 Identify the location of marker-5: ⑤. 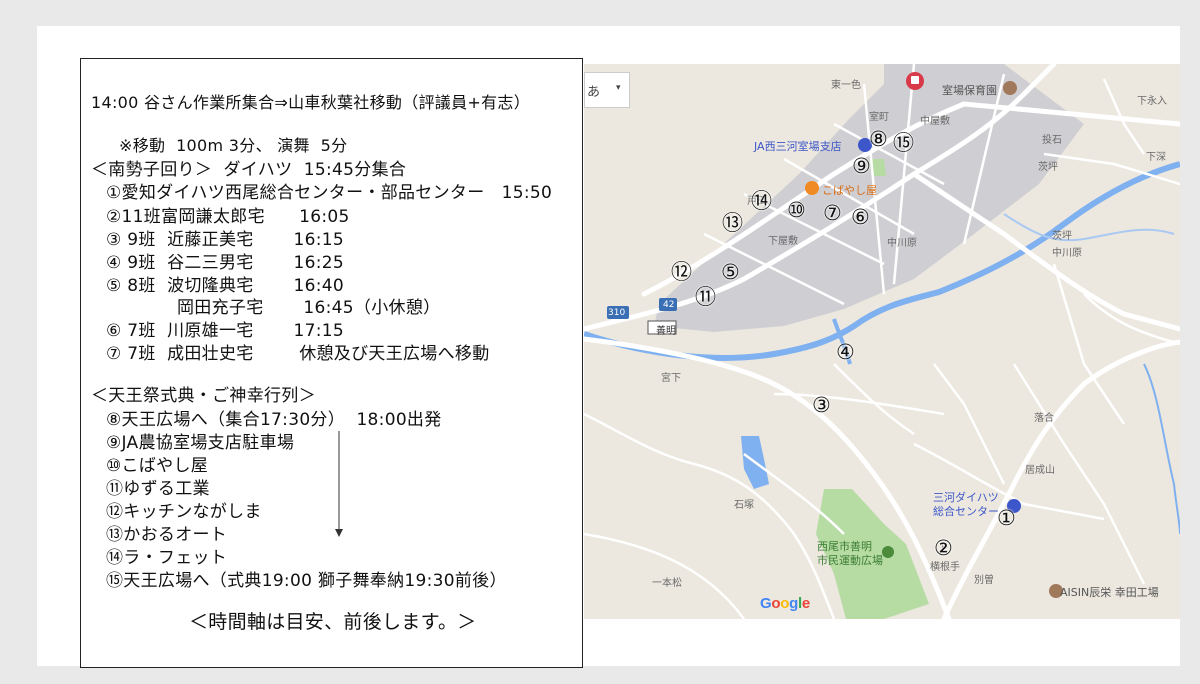
(730, 272).